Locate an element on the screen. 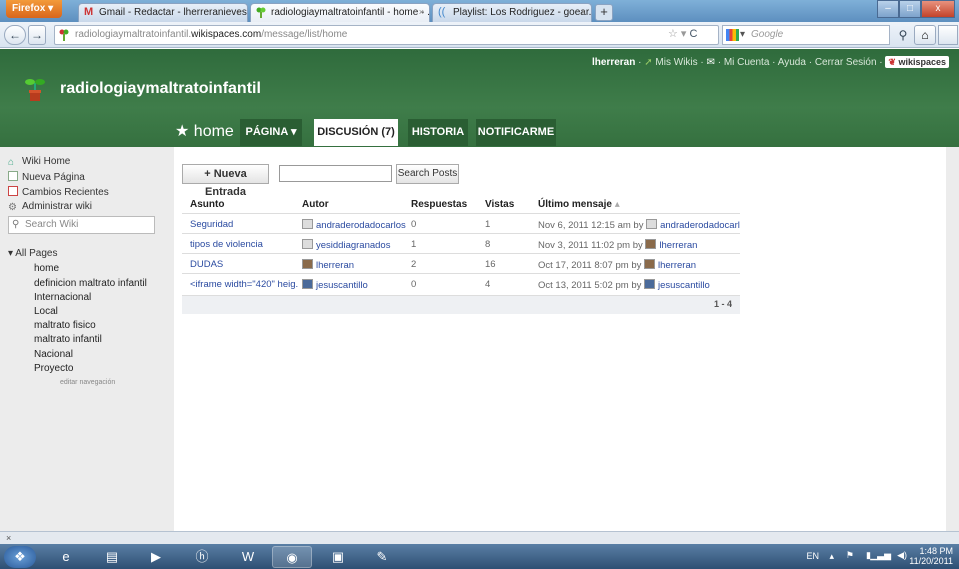  logout-link: Cerrar Sesión is located at coordinates (846, 62).